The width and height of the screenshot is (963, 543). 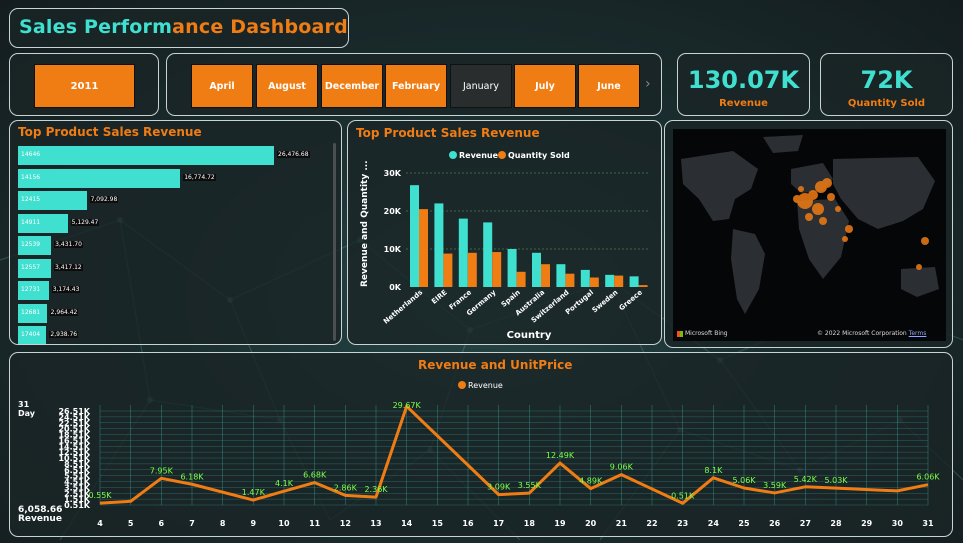 I want to click on terms-link: Terms, so click(x=918, y=333).